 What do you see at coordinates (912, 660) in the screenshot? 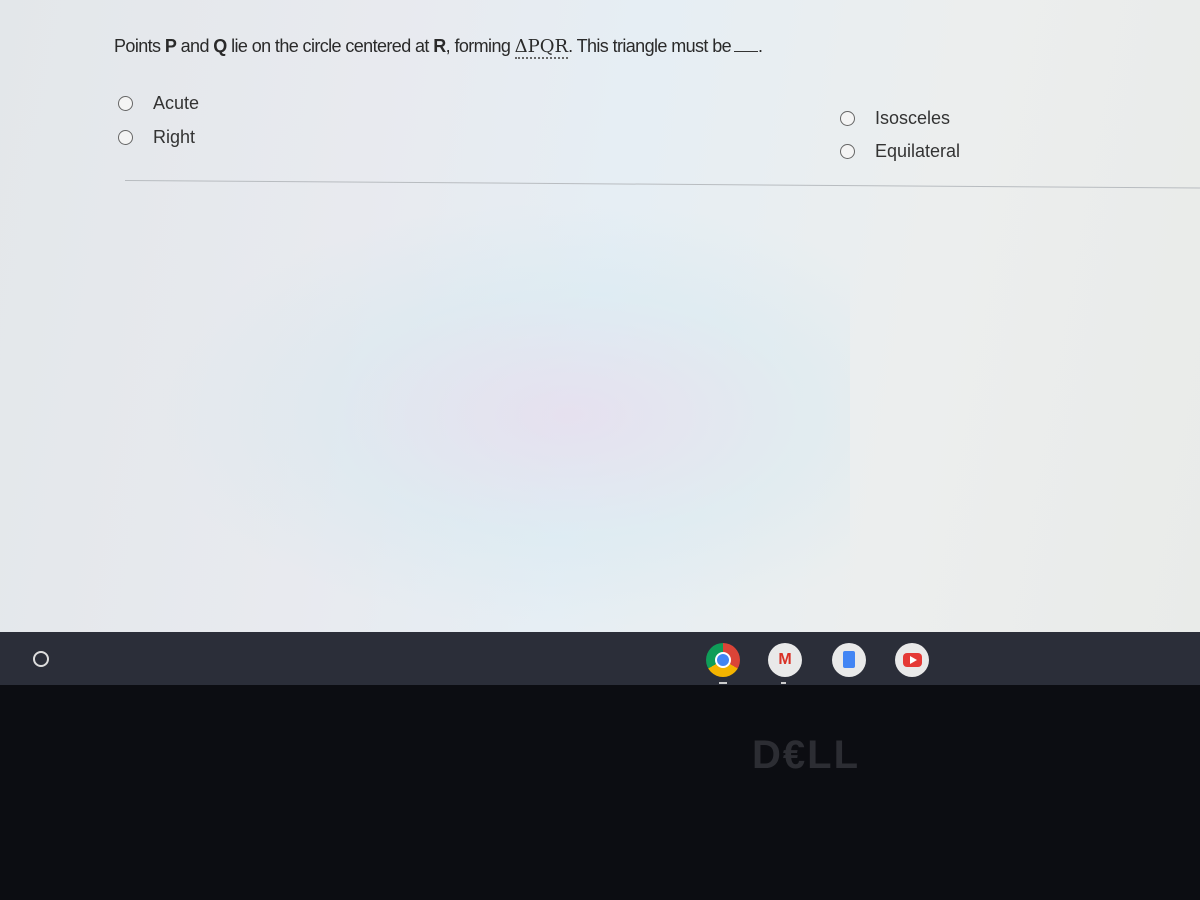
I see `youtube-icon` at bounding box center [912, 660].